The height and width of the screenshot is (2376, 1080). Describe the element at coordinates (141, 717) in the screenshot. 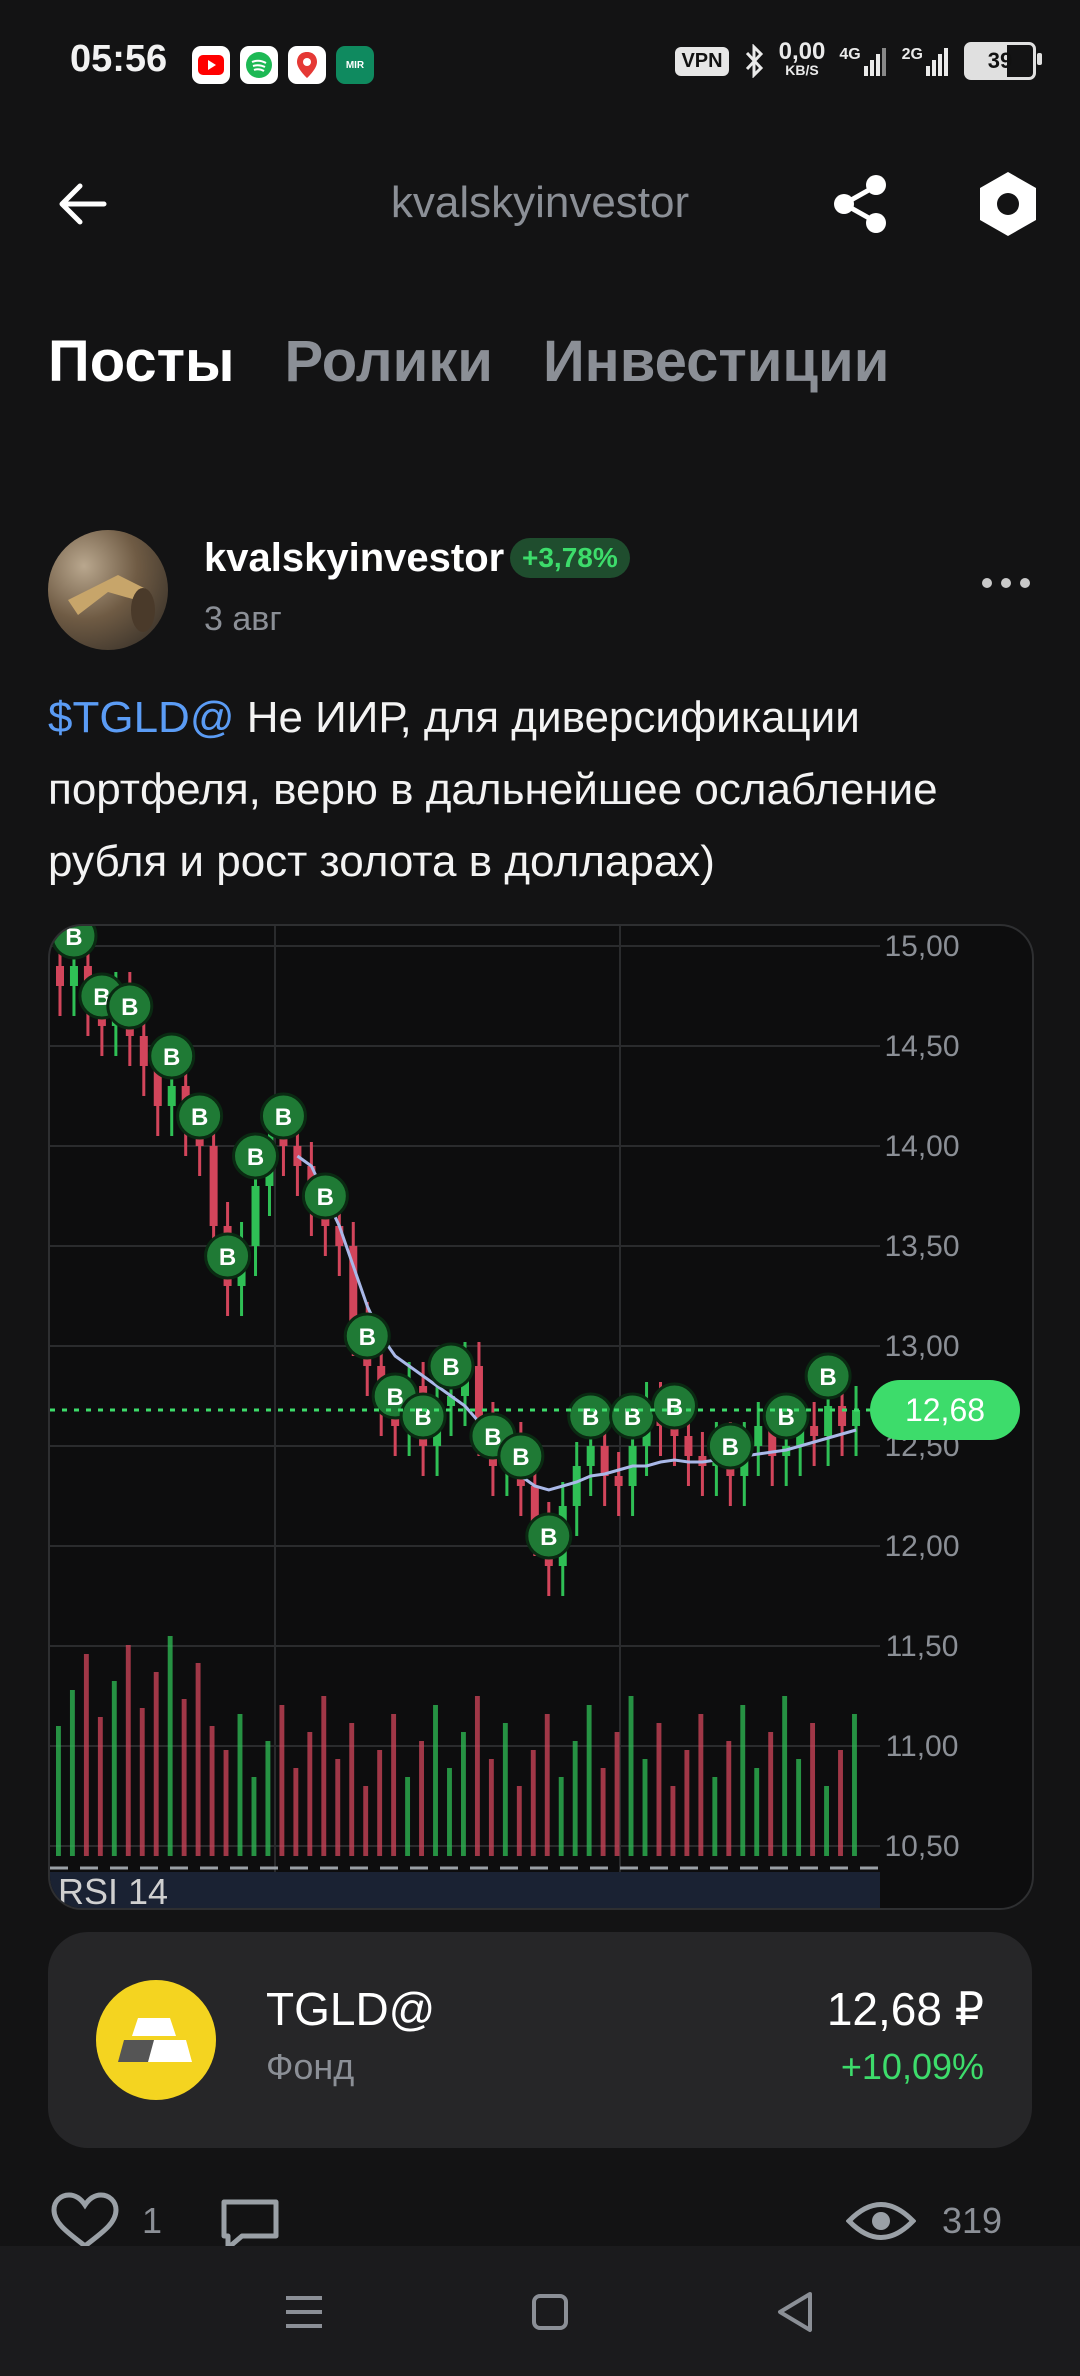

I see `ticker-link: $TGLD@` at that location.